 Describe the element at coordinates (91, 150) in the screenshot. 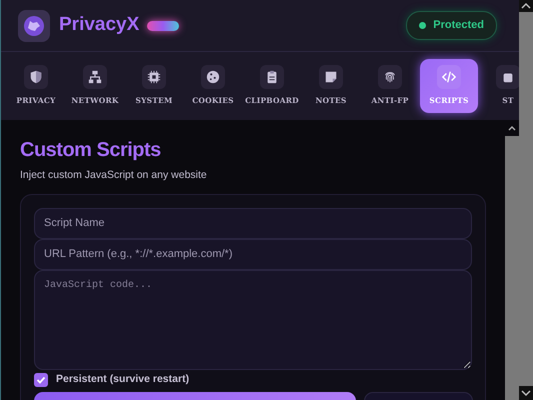

I see `section-title: Custom Scripts` at that location.